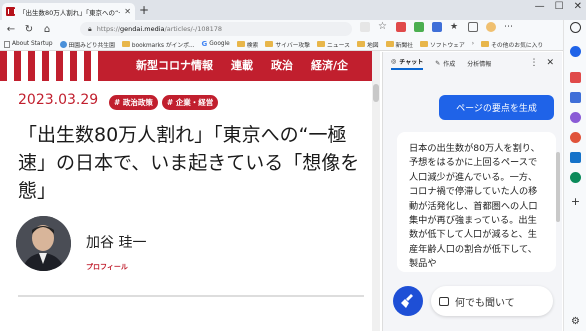 The height and width of the screenshot is (331, 586). I want to click on google-icon: G, so click(204, 44).